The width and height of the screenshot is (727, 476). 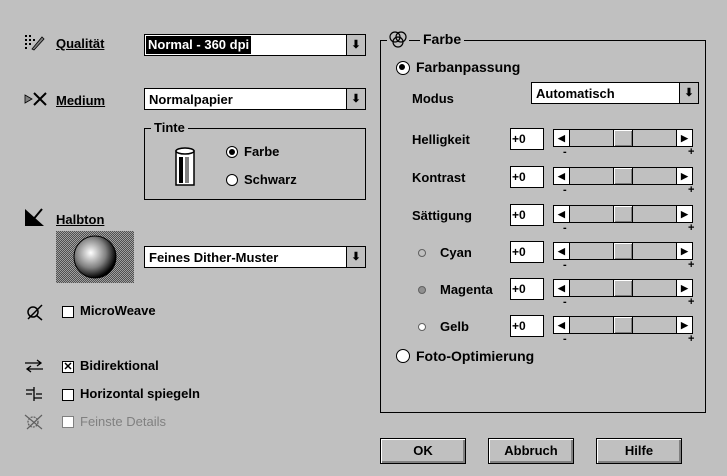 I want to click on mode-label: Modus, so click(x=433, y=98).